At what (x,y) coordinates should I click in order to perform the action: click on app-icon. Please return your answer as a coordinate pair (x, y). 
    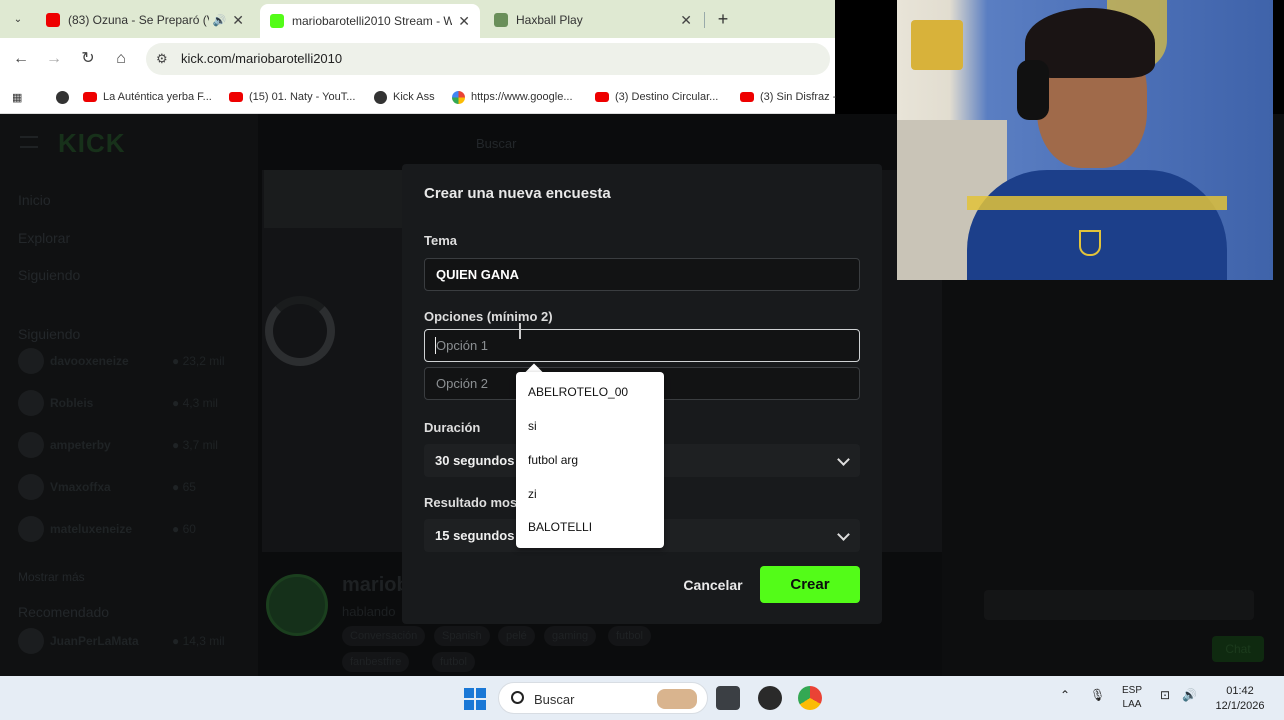
    Looking at the image, I should click on (770, 698).